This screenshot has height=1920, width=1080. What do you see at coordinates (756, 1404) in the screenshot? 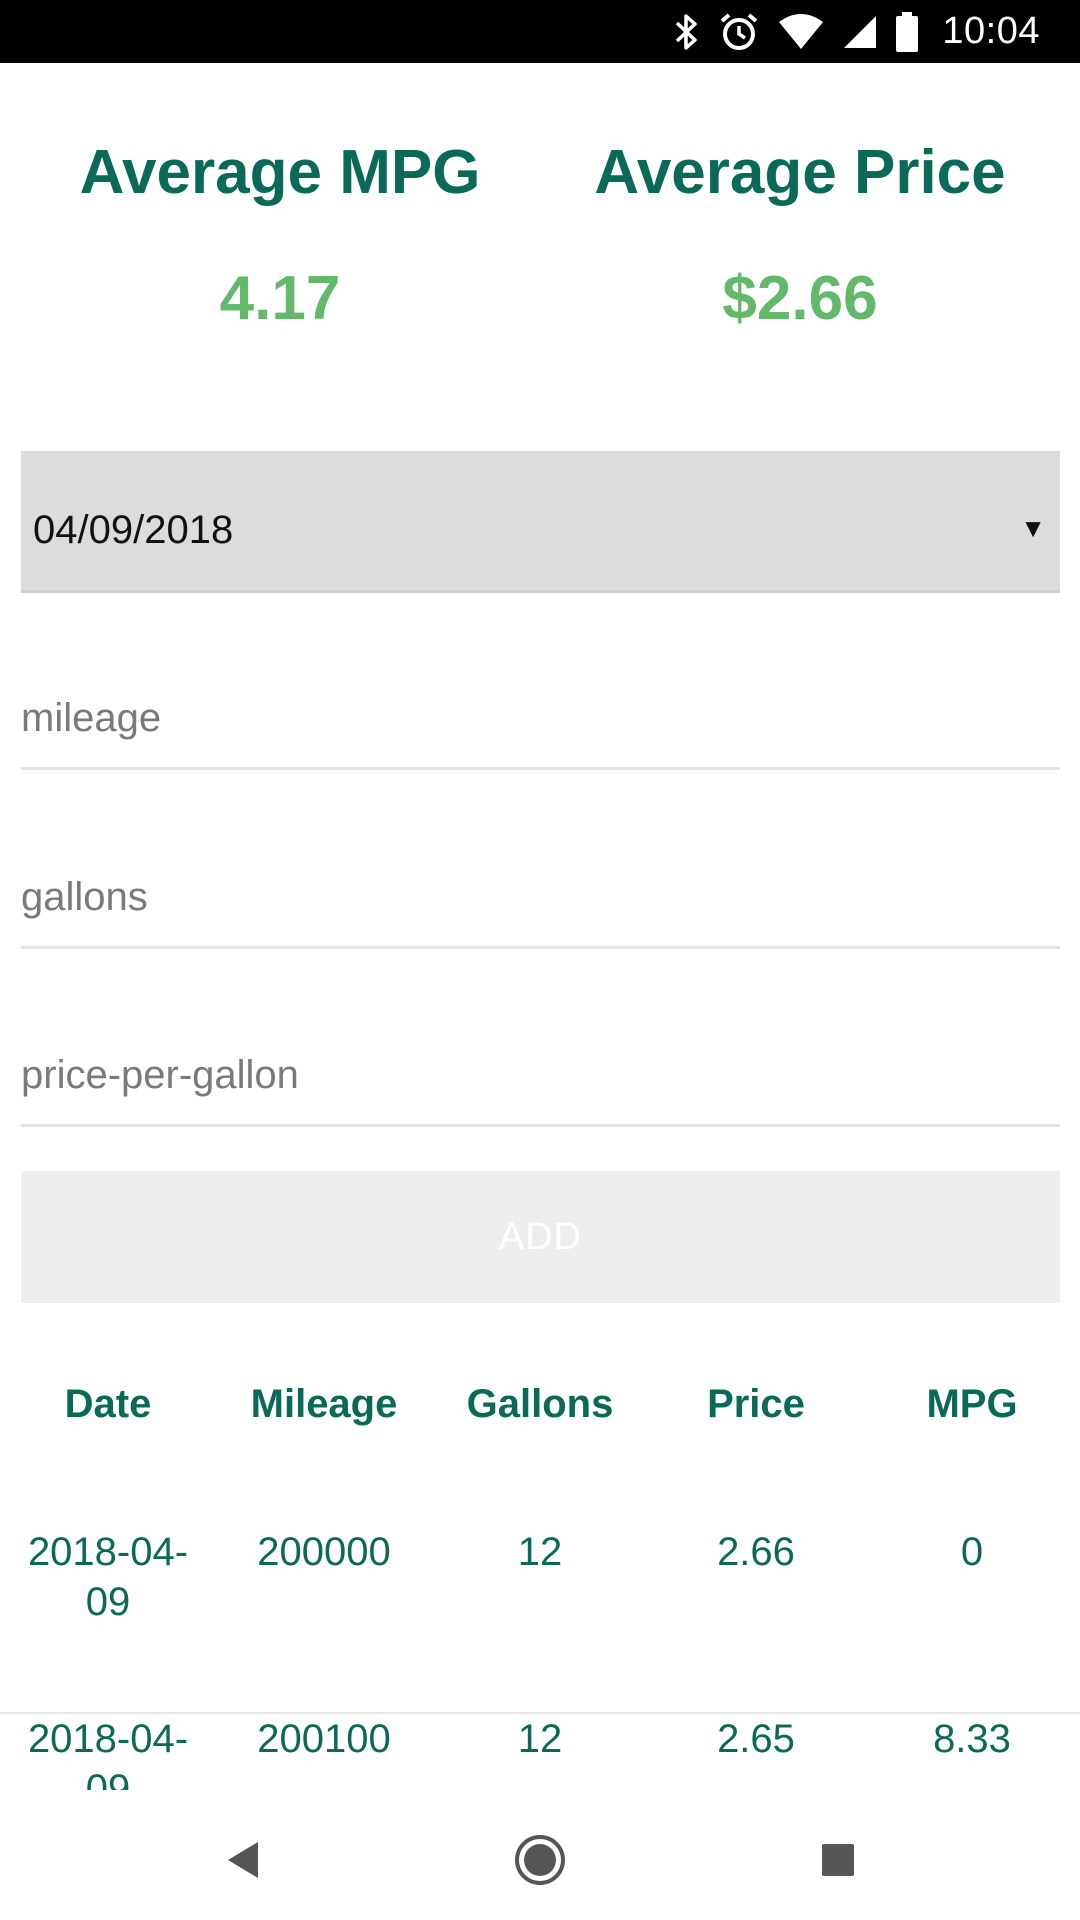
I see `column-header-price: Price` at bounding box center [756, 1404].